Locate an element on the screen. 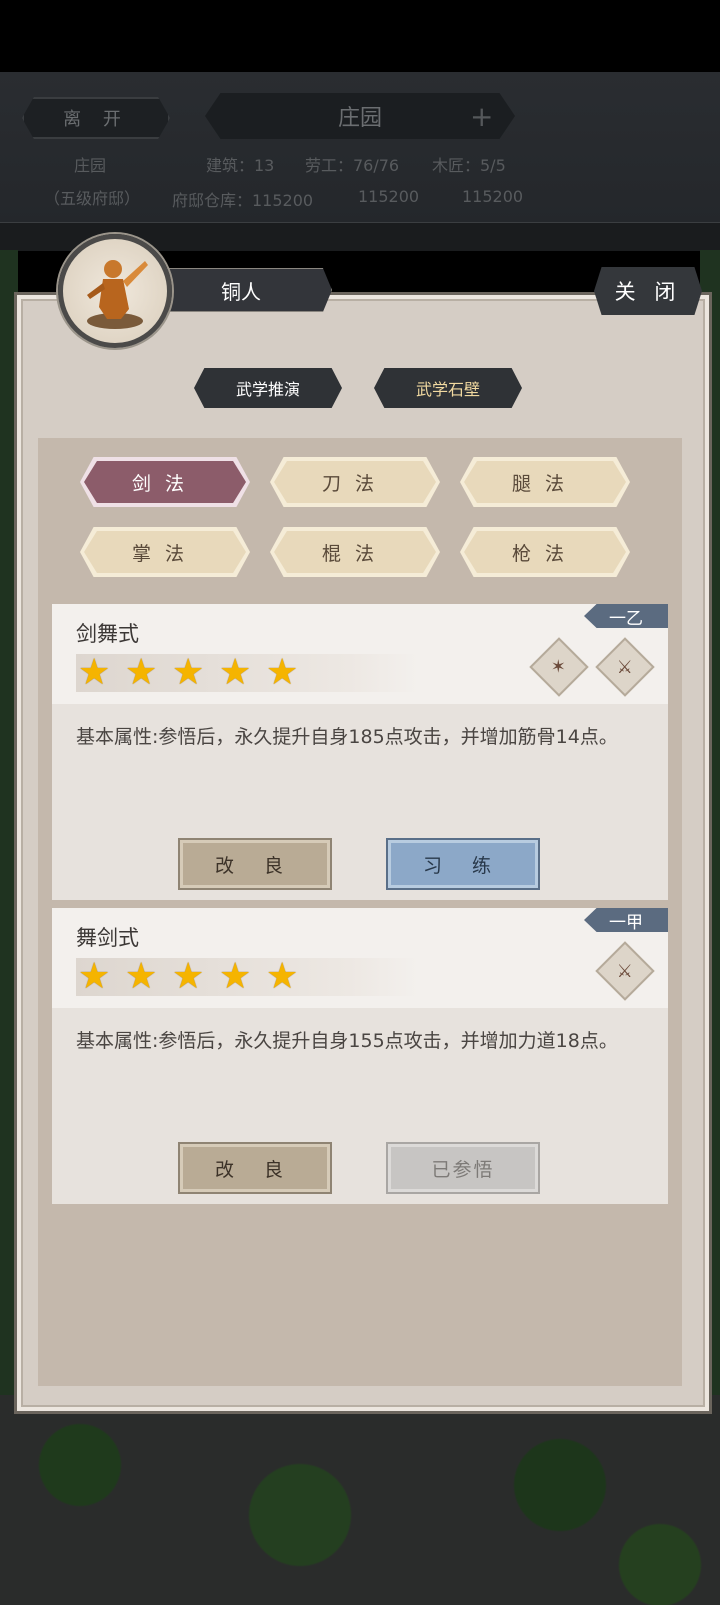  estate-level: （五级府邸） is located at coordinates (92, 198).